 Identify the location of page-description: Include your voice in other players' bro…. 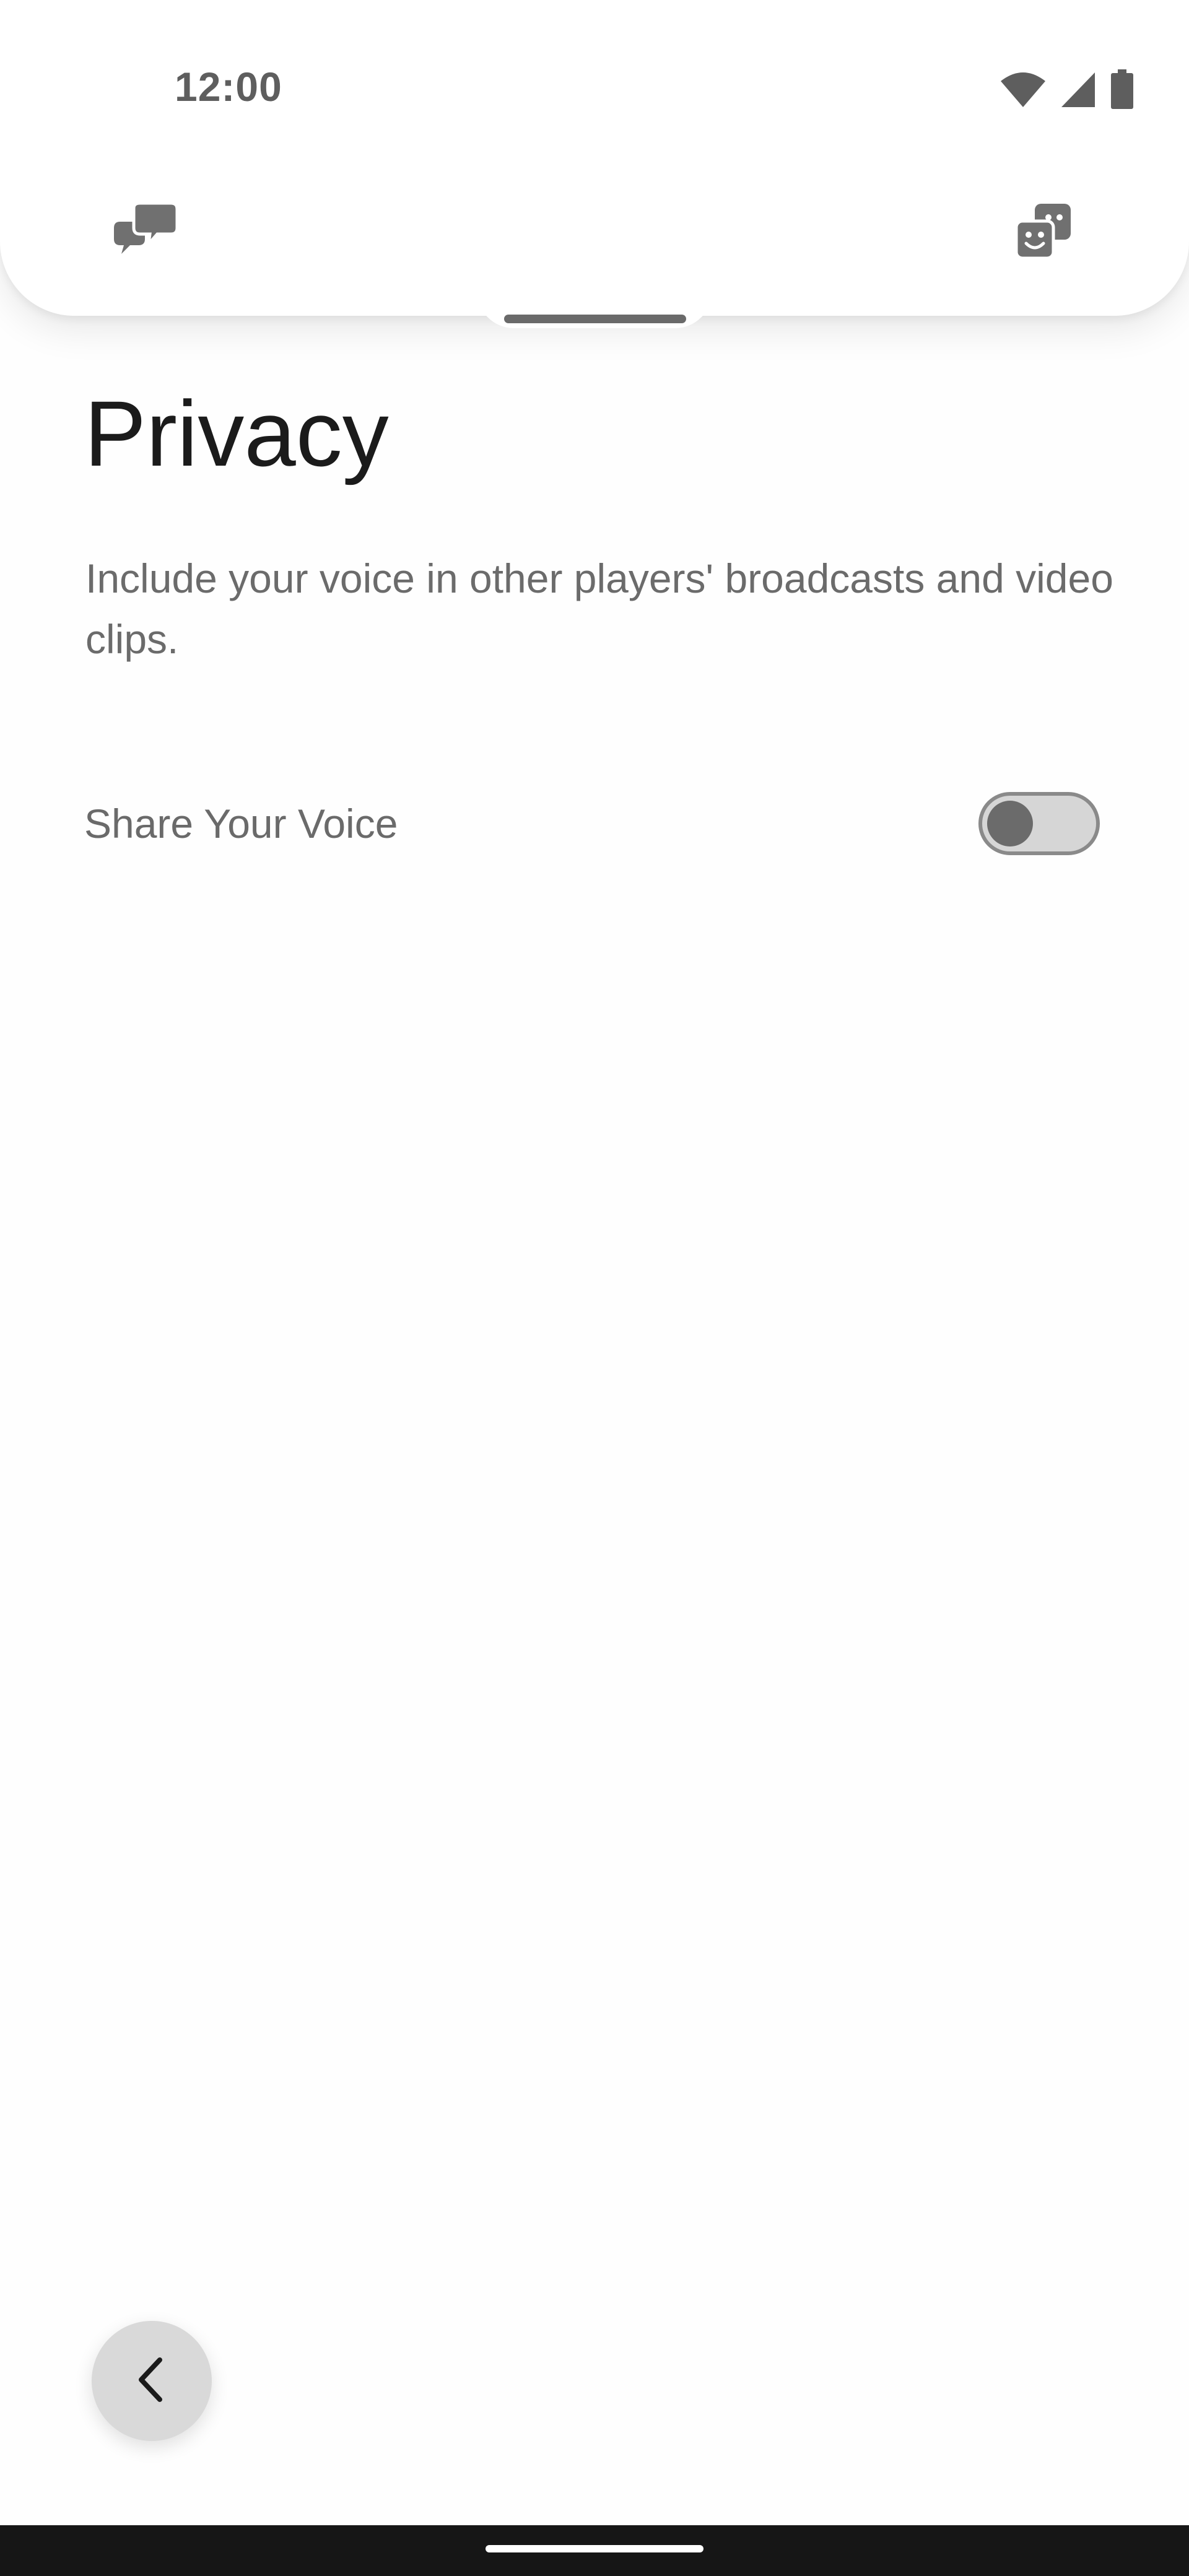
(599, 608).